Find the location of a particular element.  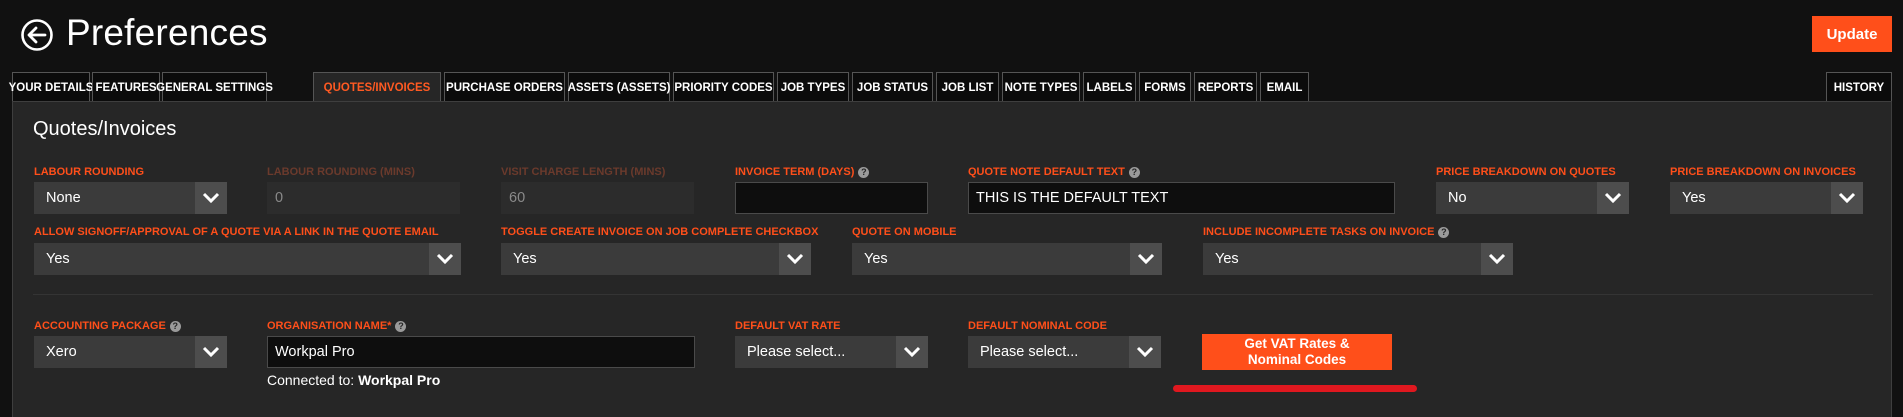

update-button: Update is located at coordinates (1852, 34).